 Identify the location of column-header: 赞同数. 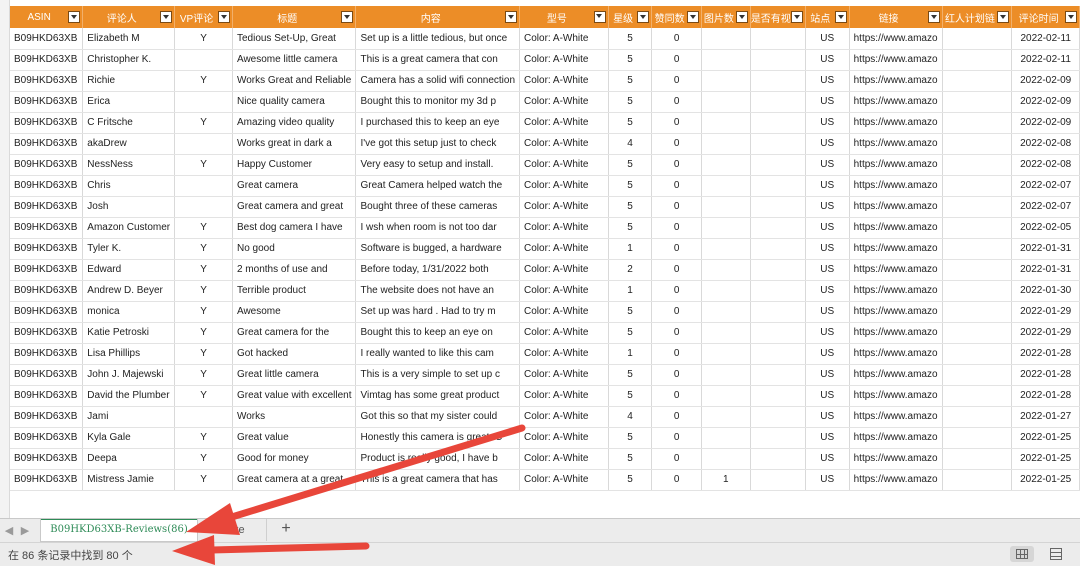
(676, 17).